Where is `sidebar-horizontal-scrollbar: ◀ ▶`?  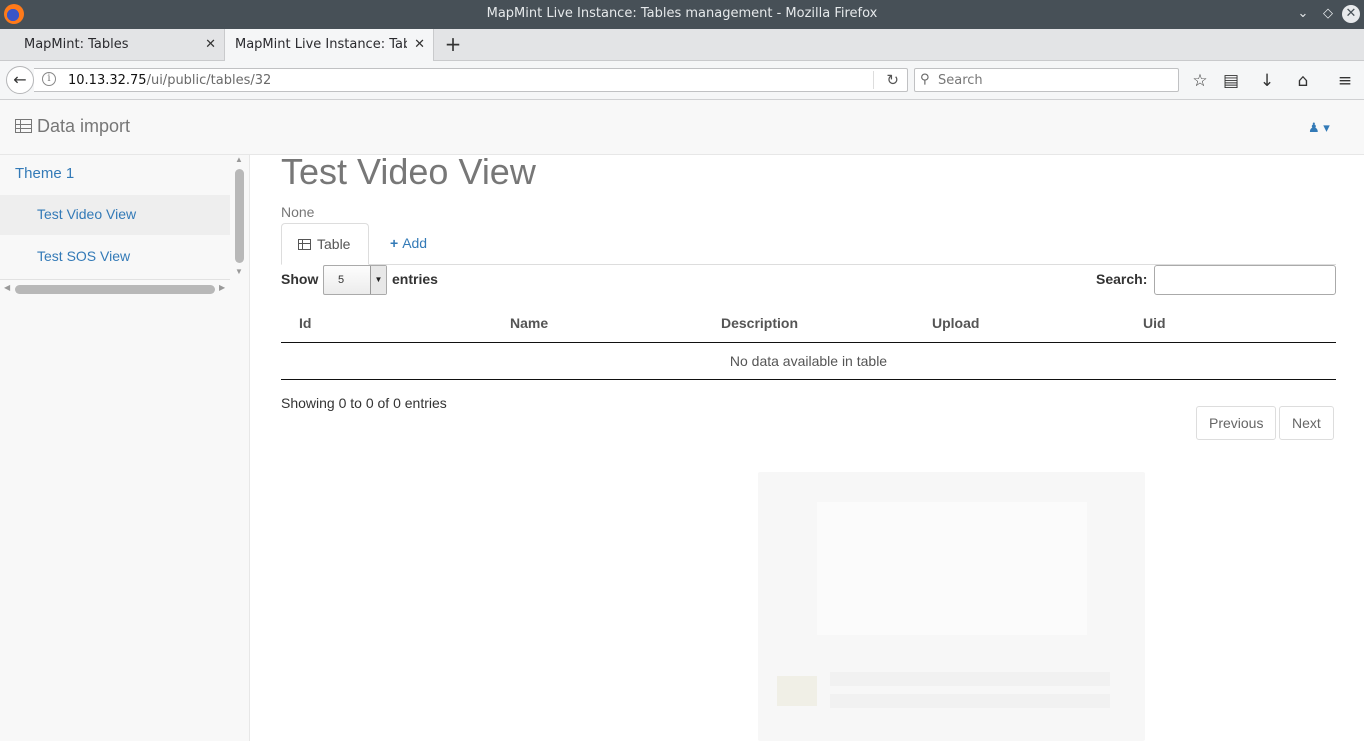 sidebar-horizontal-scrollbar: ◀ ▶ is located at coordinates (115, 288).